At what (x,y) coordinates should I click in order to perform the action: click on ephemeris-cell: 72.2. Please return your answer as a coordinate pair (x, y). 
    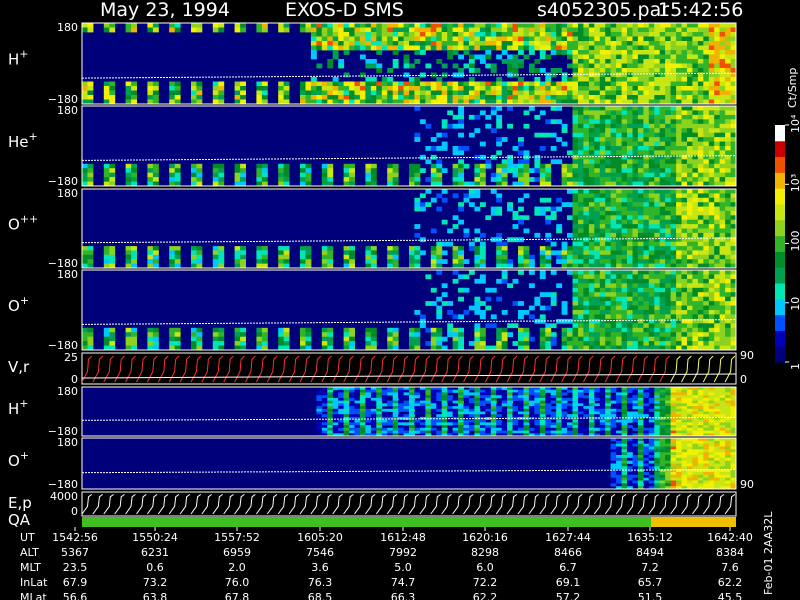
    Looking at the image, I should click on (485, 582).